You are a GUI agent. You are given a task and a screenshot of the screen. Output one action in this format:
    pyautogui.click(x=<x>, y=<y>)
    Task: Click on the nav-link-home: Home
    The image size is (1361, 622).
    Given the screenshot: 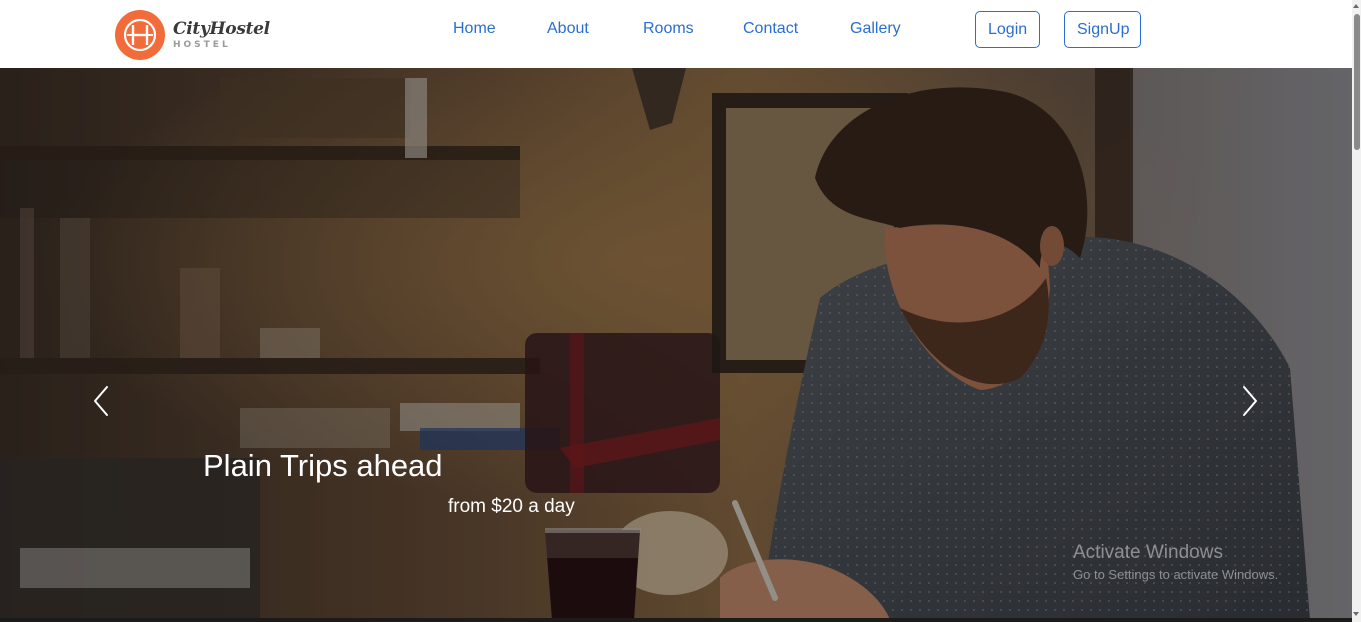 What is the action you would take?
    pyautogui.click(x=474, y=29)
    